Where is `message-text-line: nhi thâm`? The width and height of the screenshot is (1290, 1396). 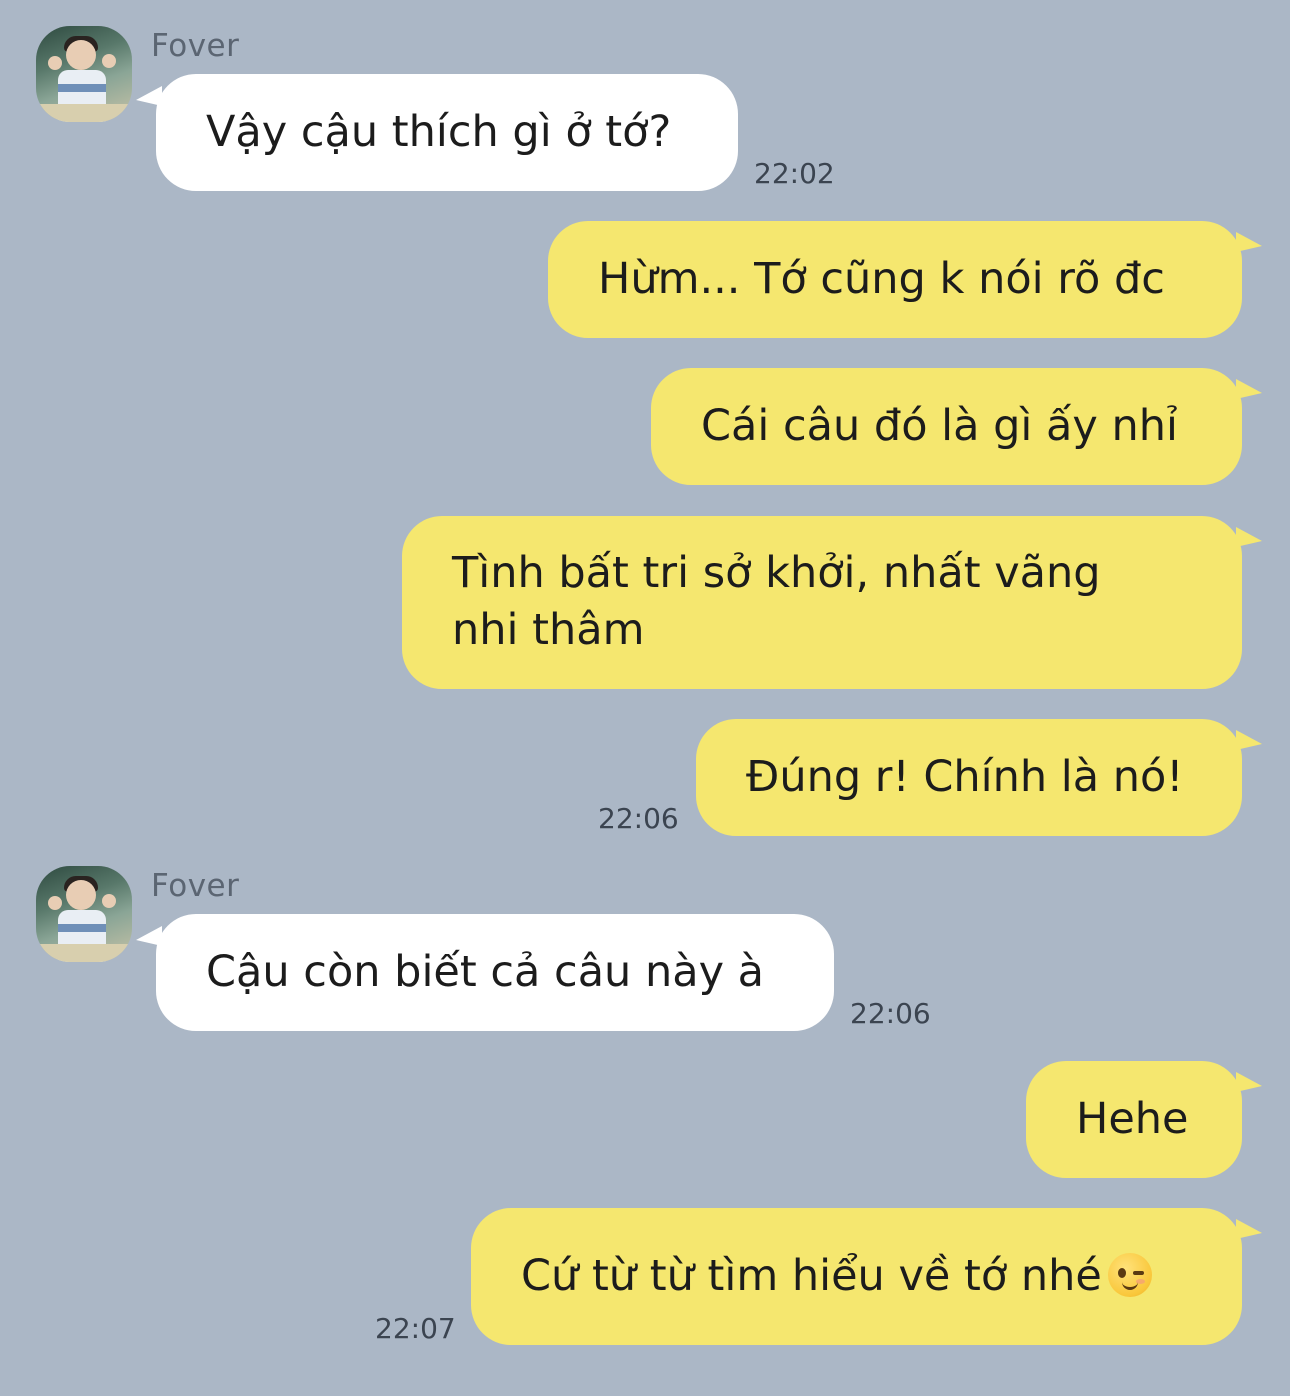
message-text-line: nhi thâm is located at coordinates (548, 630).